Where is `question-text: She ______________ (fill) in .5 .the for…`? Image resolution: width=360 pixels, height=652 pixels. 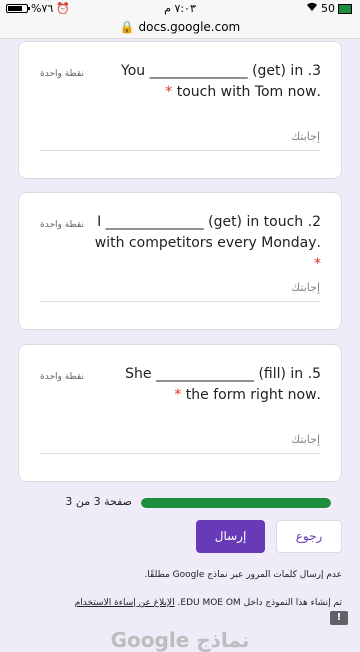 question-text: She ______________ (fill) in .5 .the for… is located at coordinates (206, 385).